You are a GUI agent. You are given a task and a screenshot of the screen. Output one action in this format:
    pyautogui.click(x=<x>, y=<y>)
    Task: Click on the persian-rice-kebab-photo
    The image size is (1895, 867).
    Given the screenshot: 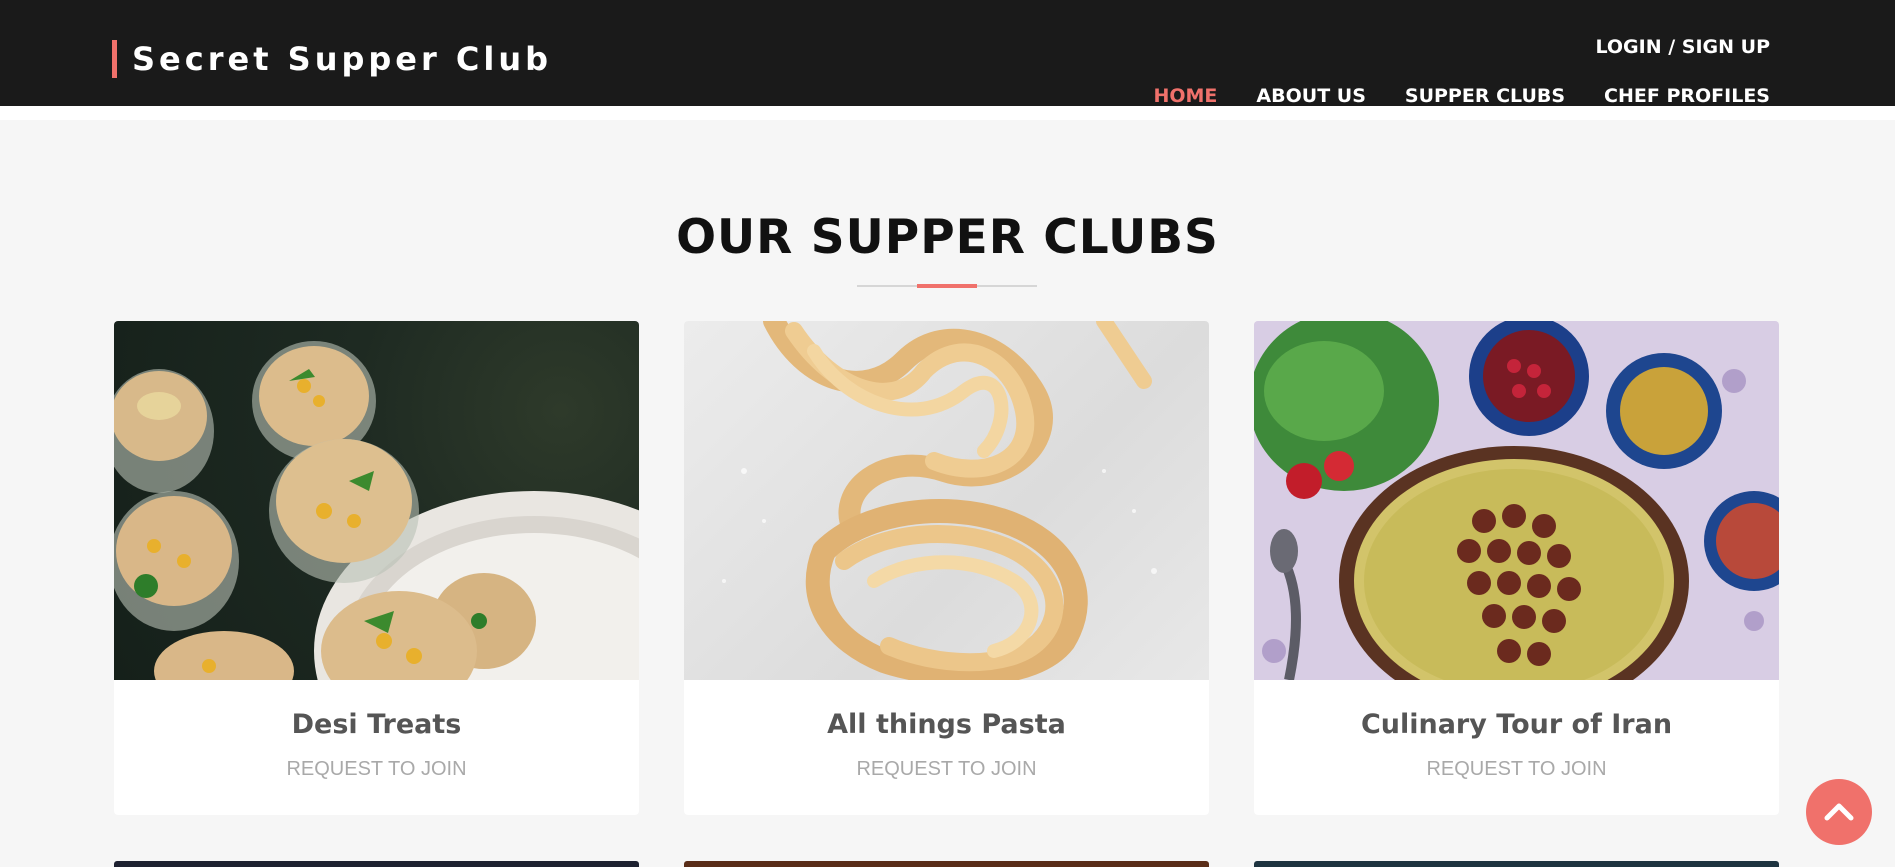 What is the action you would take?
    pyautogui.click(x=1516, y=500)
    